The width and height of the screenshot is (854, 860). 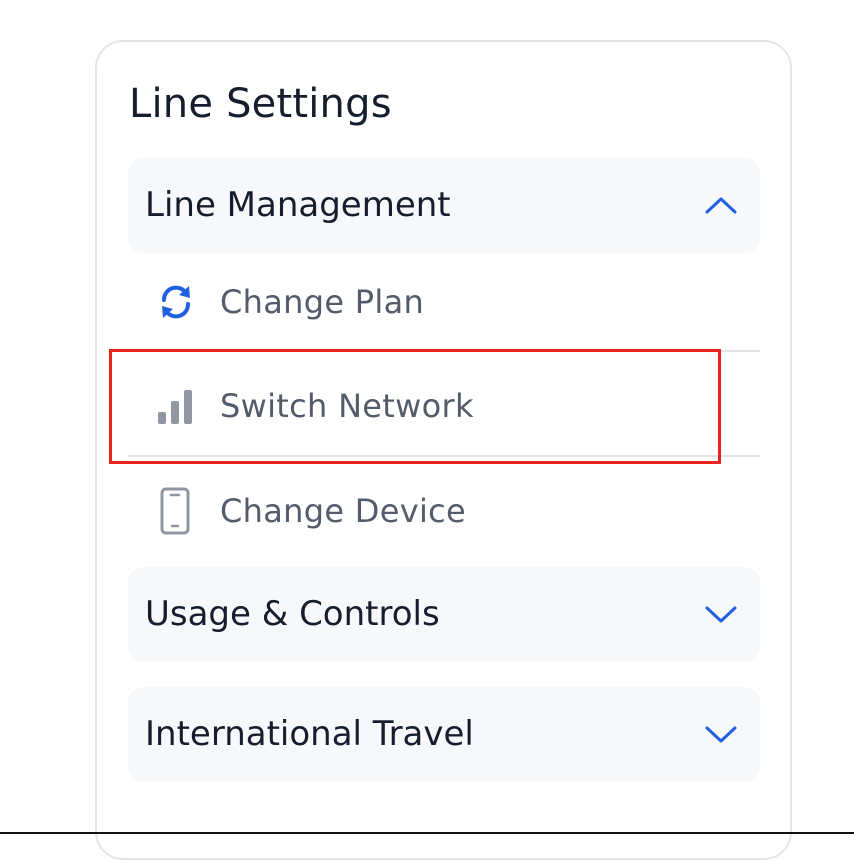 I want to click on menu-item-switch-network: Switch Network, so click(x=444, y=406).